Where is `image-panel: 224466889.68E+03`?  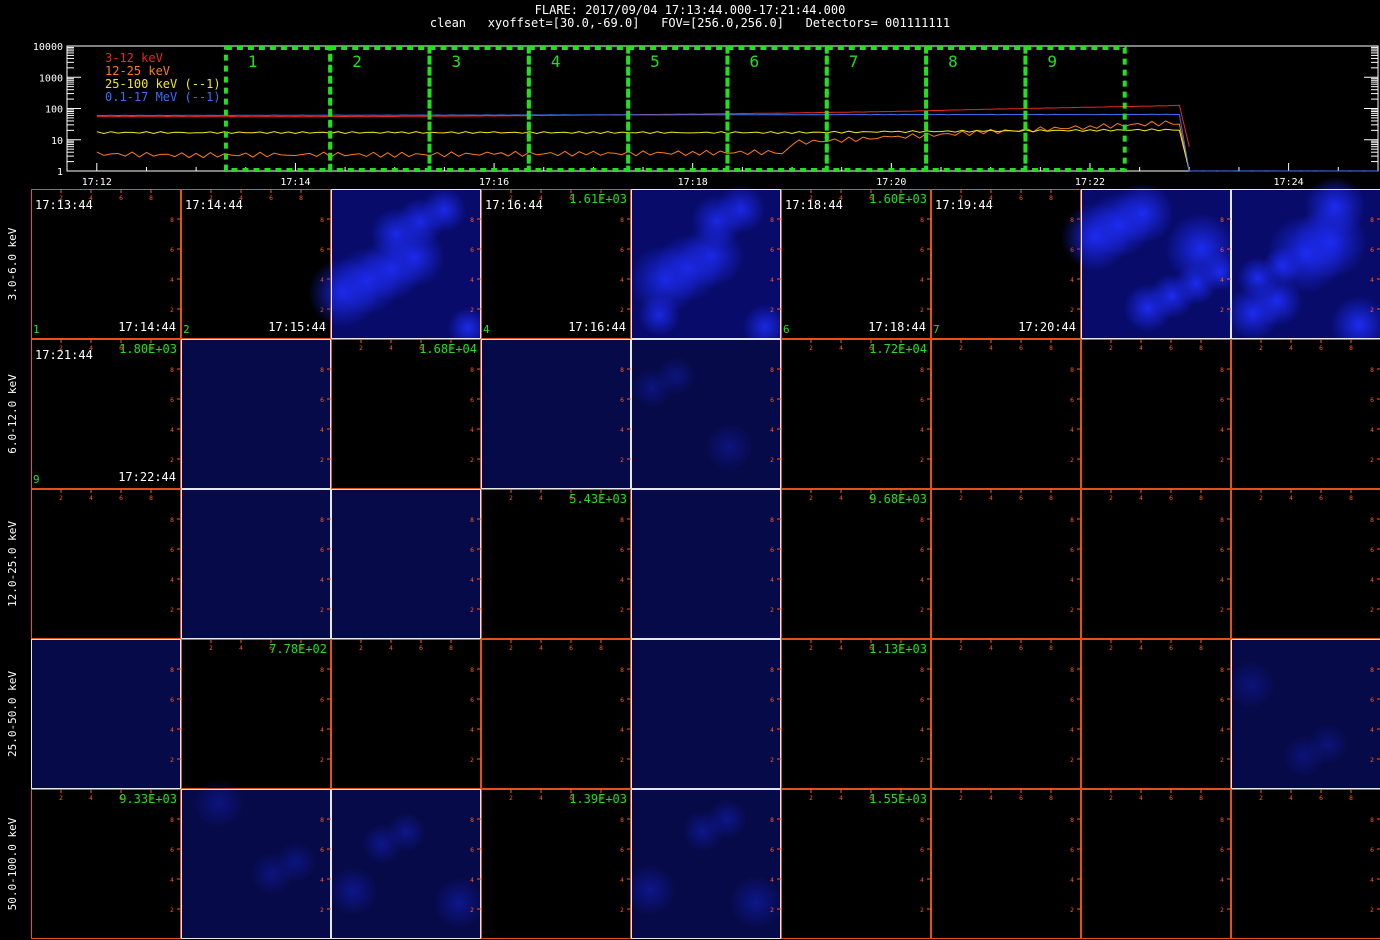 image-panel: 224466889.68E+03 is located at coordinates (856, 564).